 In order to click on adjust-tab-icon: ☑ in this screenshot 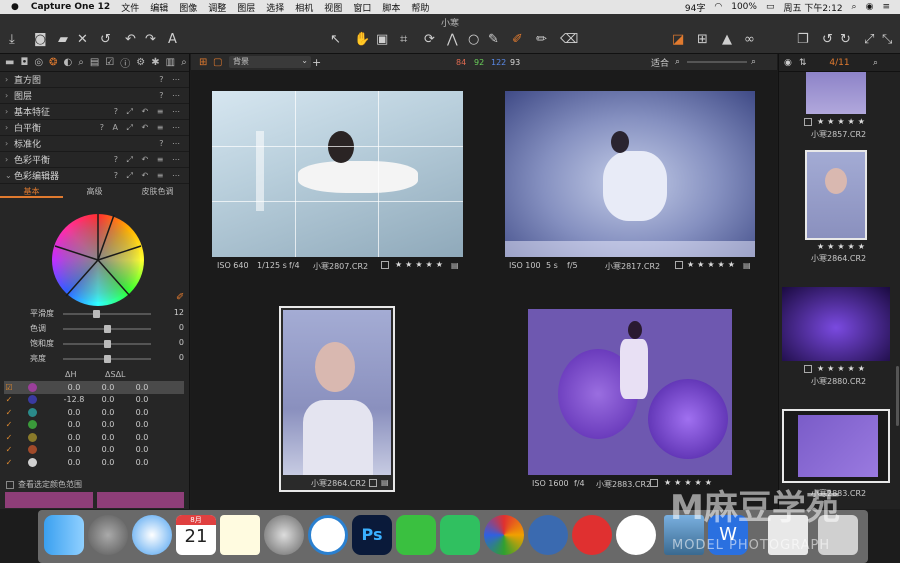, I will do `click(109, 62)`.